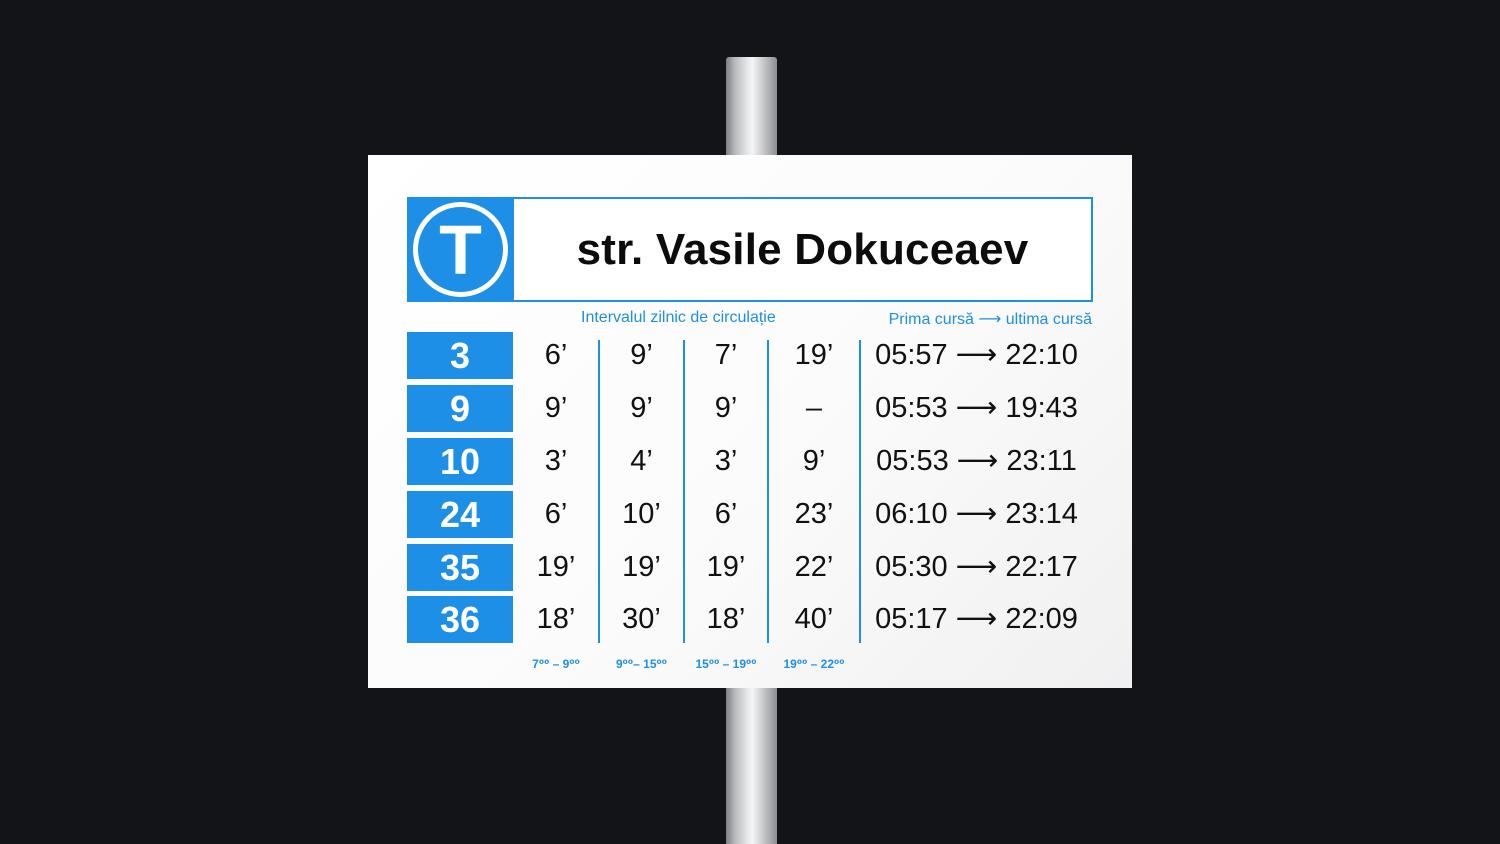 The image size is (1500, 844). Describe the element at coordinates (814, 567) in the screenshot. I see `interval-cell: 22’` at that location.